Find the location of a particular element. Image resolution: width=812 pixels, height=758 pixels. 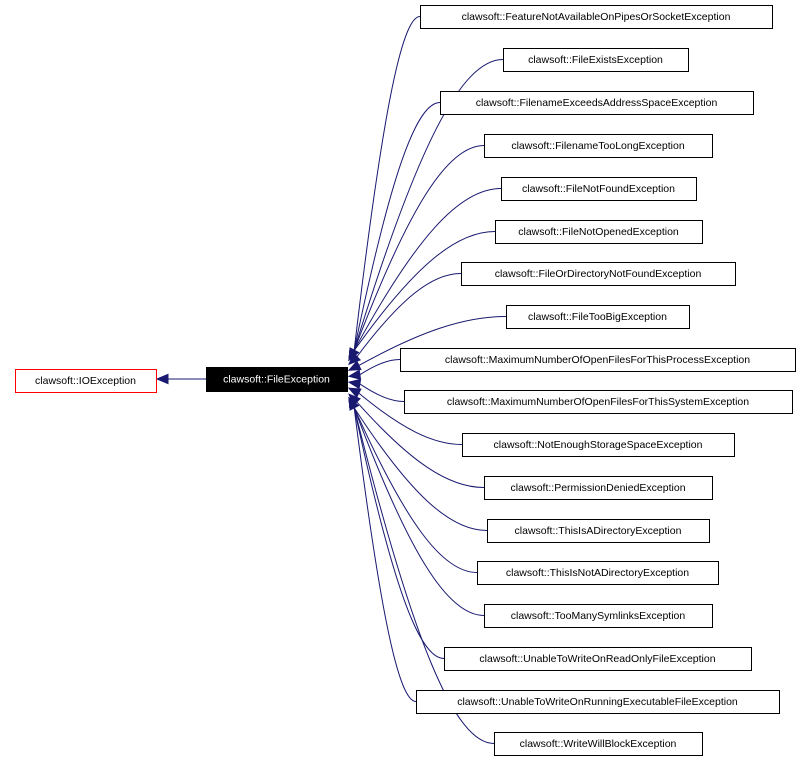

class-node-thisisnotadirectoryexception: clawsoft::ThisIsNotADirectoryException is located at coordinates (598, 573).